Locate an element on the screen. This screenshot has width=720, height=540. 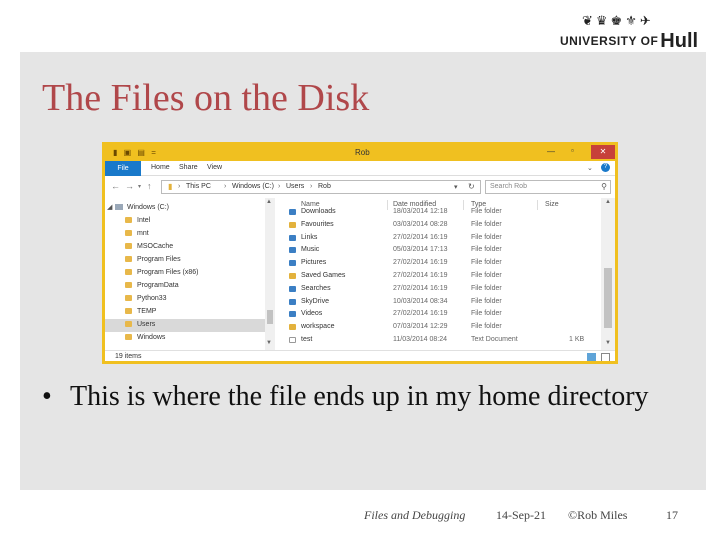
tree-item-label: TEMP is located at coordinates (147, 311).